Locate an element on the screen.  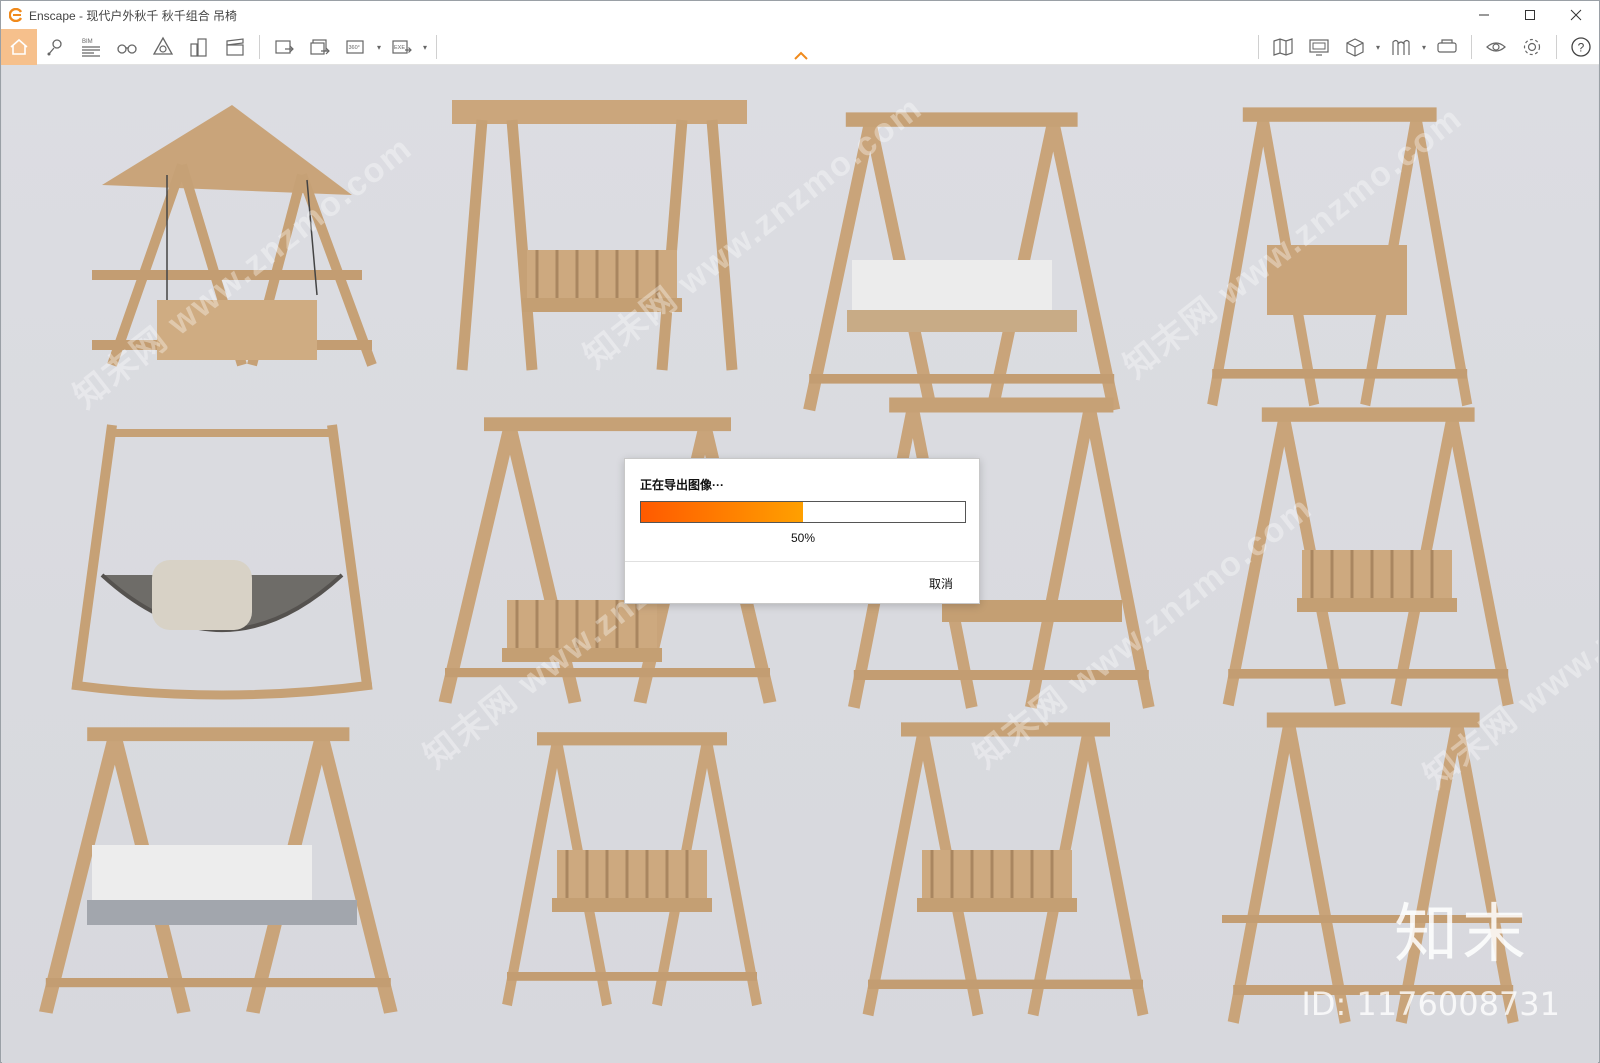
exe-export-button: EXE is located at coordinates (402, 47).